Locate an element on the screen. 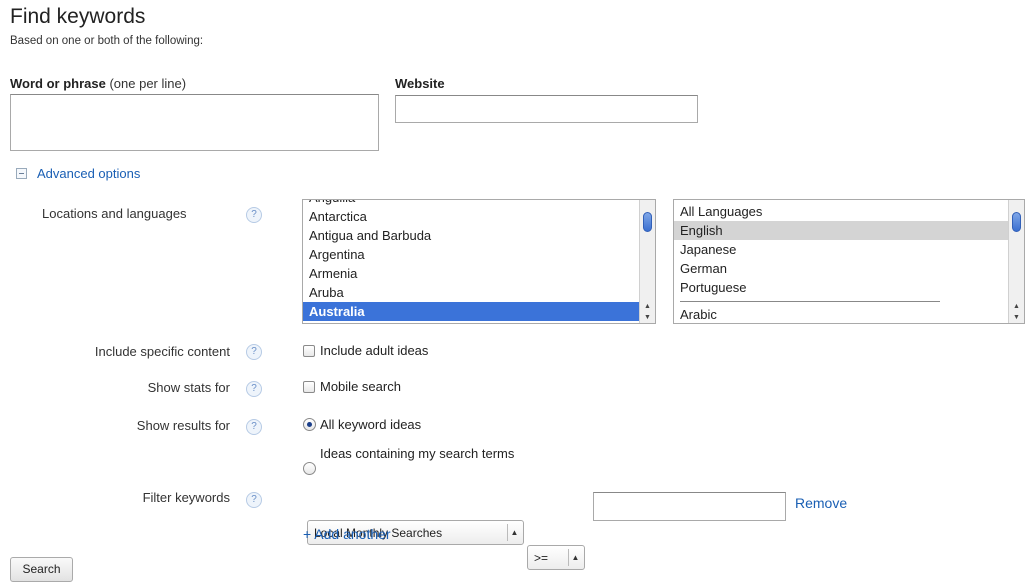 This screenshot has height=583, width=1025. filter-operator-select: >= ▲ is located at coordinates (556, 557).